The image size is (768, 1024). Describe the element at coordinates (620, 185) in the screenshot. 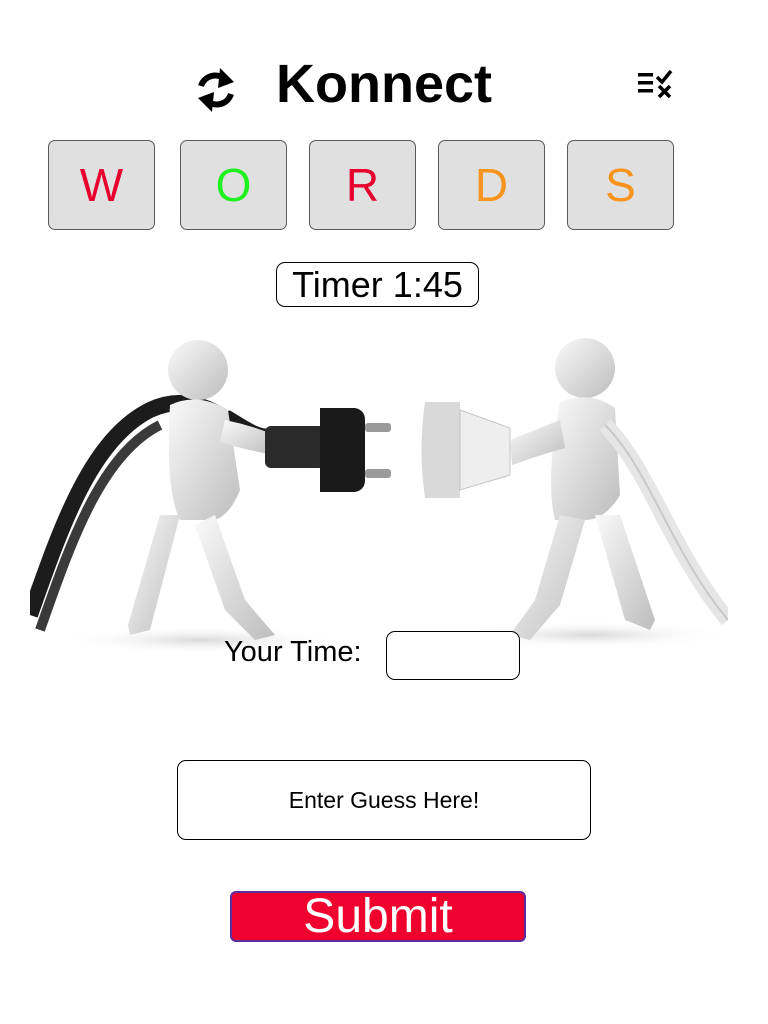

I see `letter-tile: S` at that location.